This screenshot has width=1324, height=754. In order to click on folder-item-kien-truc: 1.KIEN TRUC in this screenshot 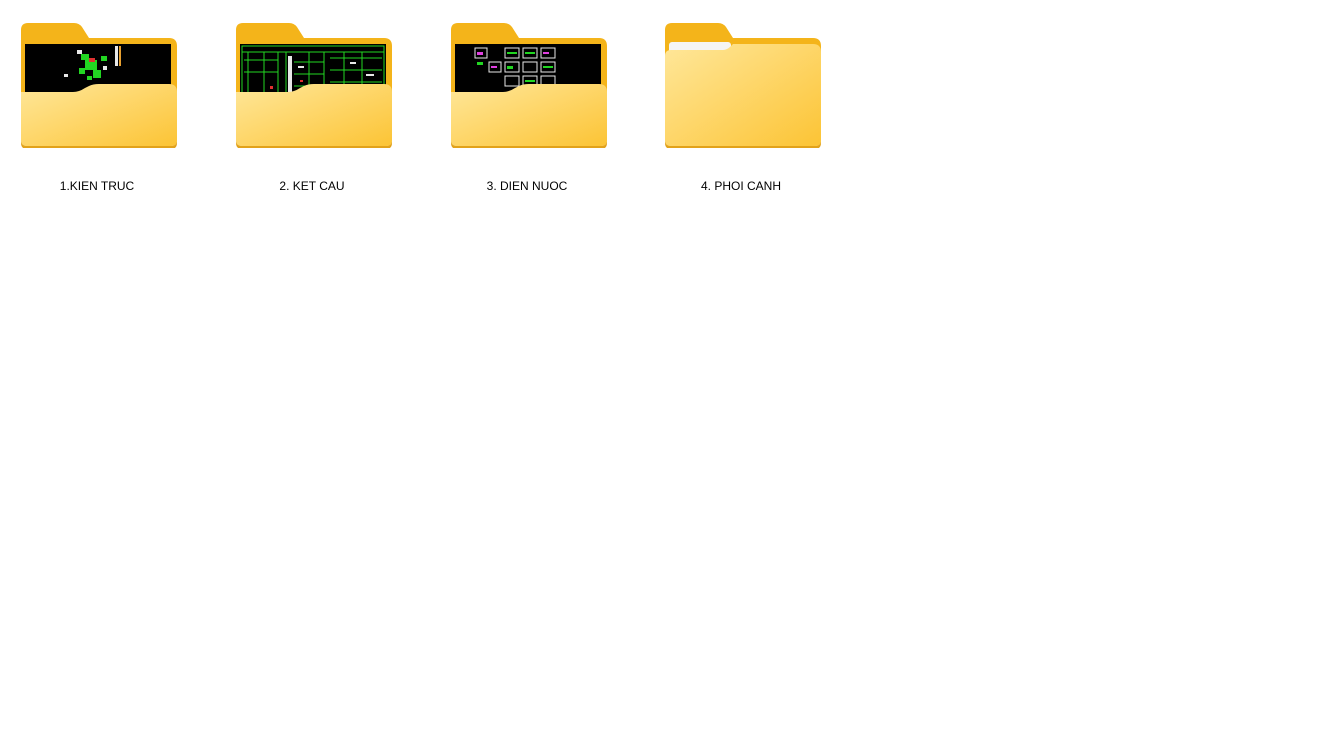, I will do `click(97, 109)`.